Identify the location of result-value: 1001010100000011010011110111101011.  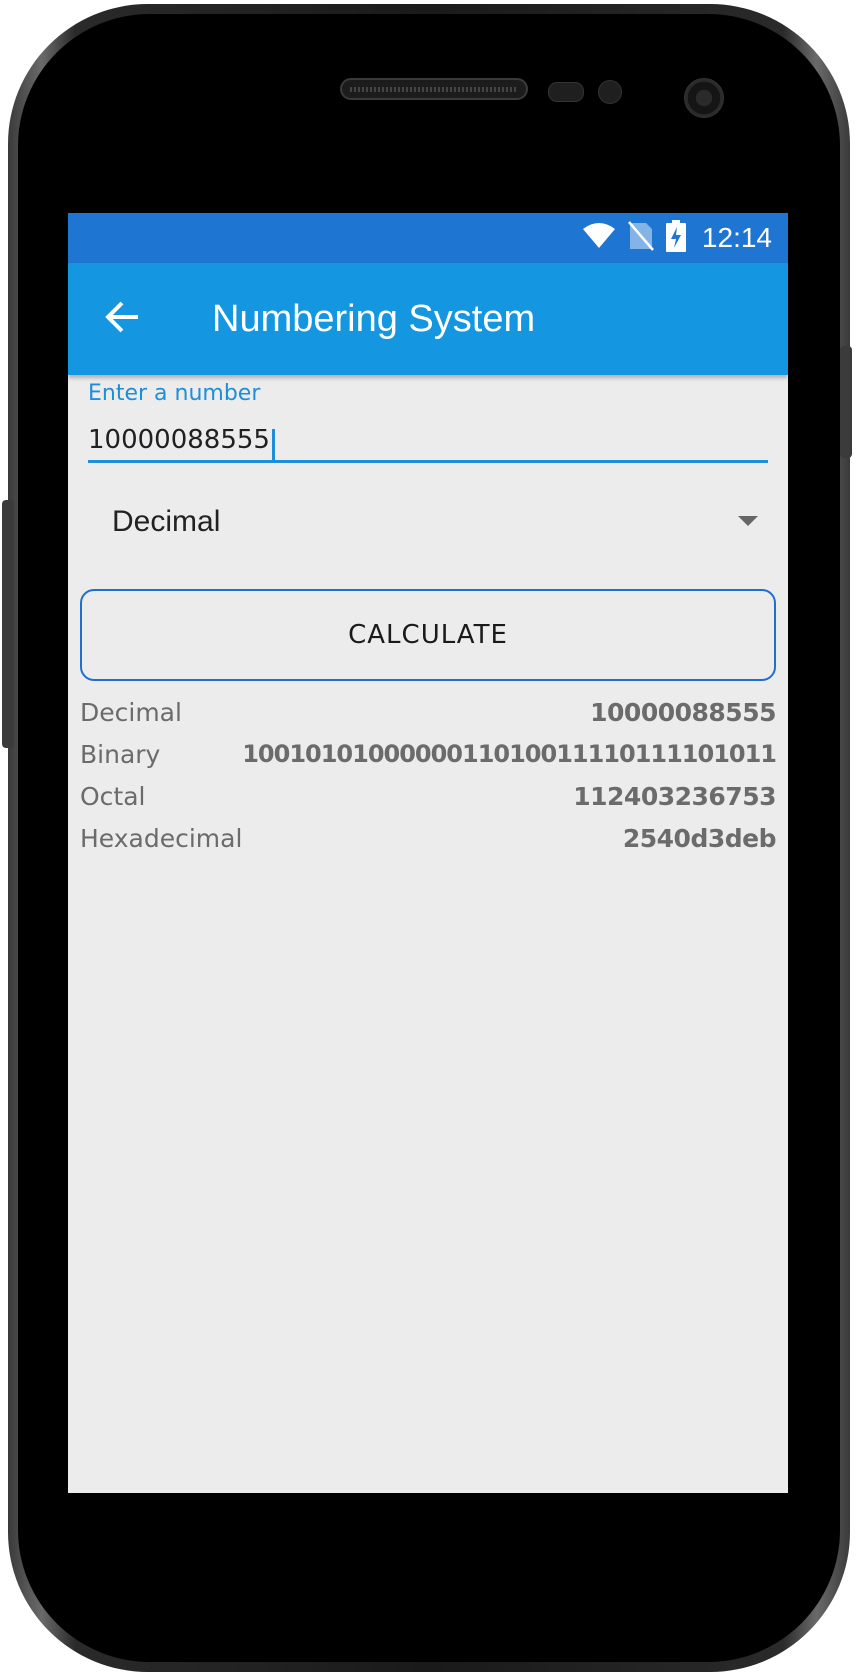
(509, 754).